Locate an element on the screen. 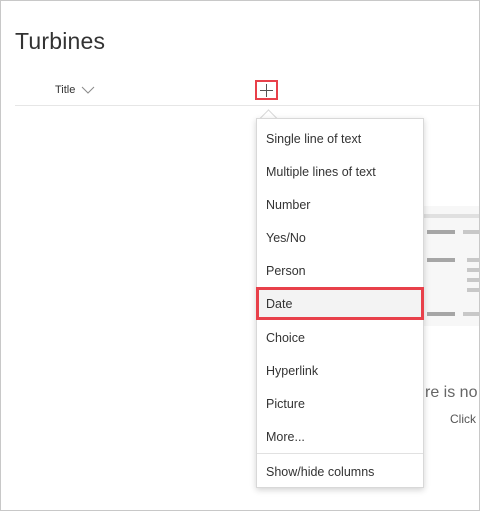  menu-item-picture: Picture is located at coordinates (340, 403).